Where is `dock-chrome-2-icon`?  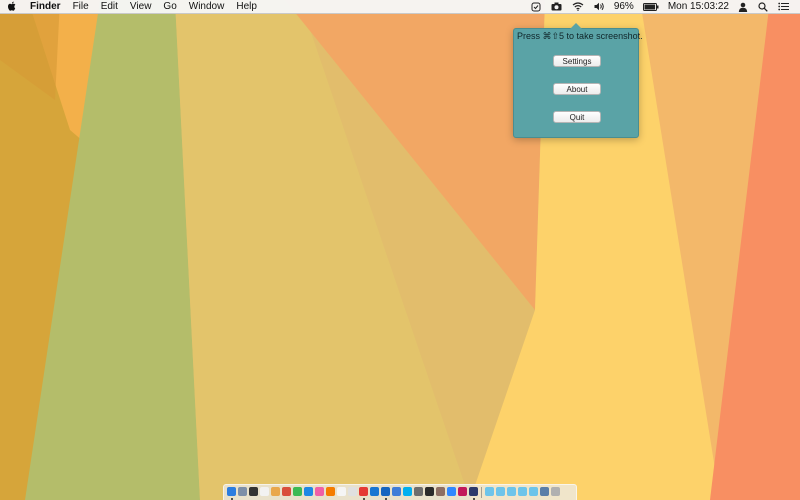
dock-chrome-2-icon is located at coordinates (363, 491).